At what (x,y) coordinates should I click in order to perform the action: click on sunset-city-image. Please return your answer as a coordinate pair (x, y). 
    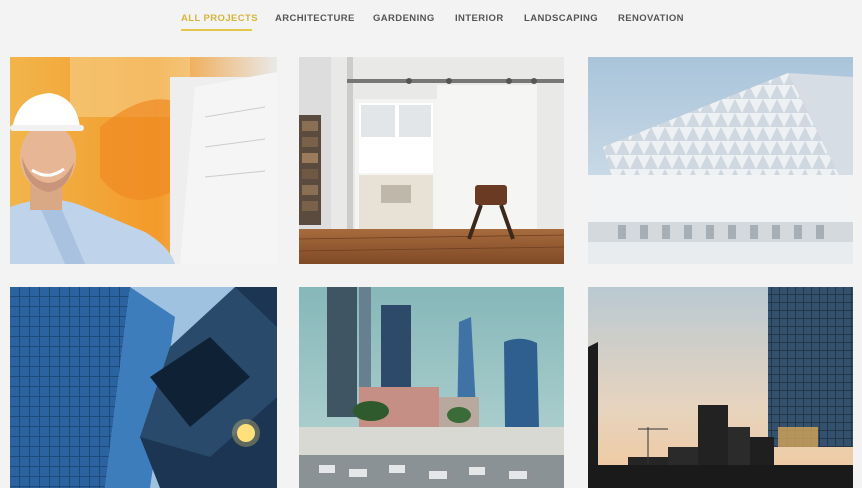
    Looking at the image, I should click on (720, 387).